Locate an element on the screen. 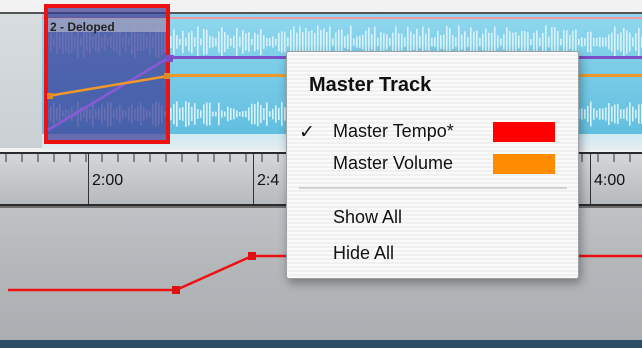 The image size is (642, 348). ruler-label-4-00: 4:00 is located at coordinates (610, 180).